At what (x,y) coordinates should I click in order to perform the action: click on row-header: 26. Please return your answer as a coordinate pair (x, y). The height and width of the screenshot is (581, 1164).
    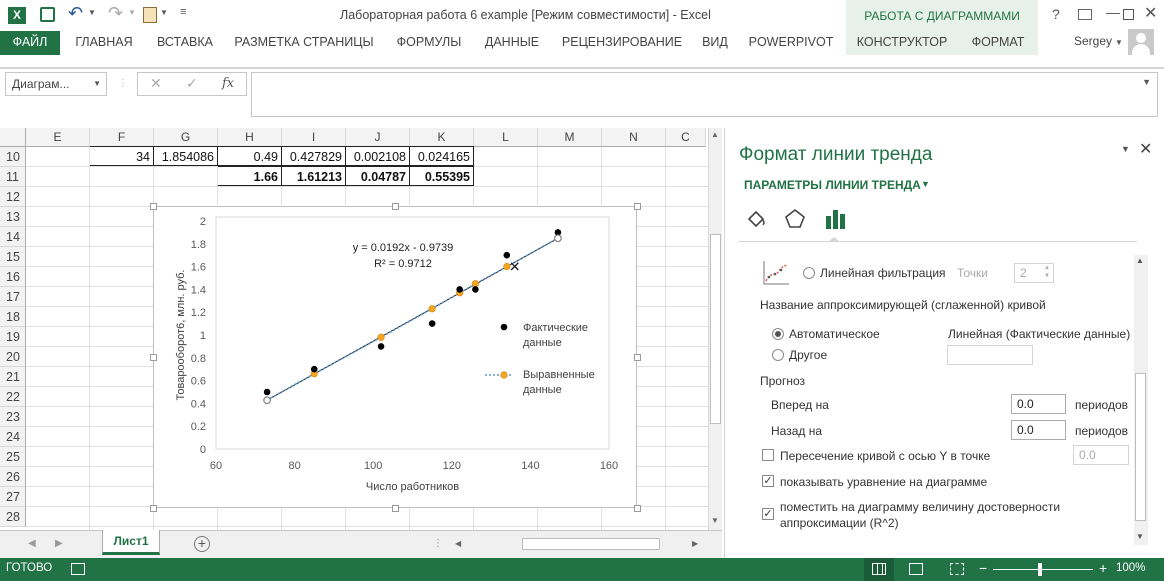
    Looking at the image, I should click on (13, 477).